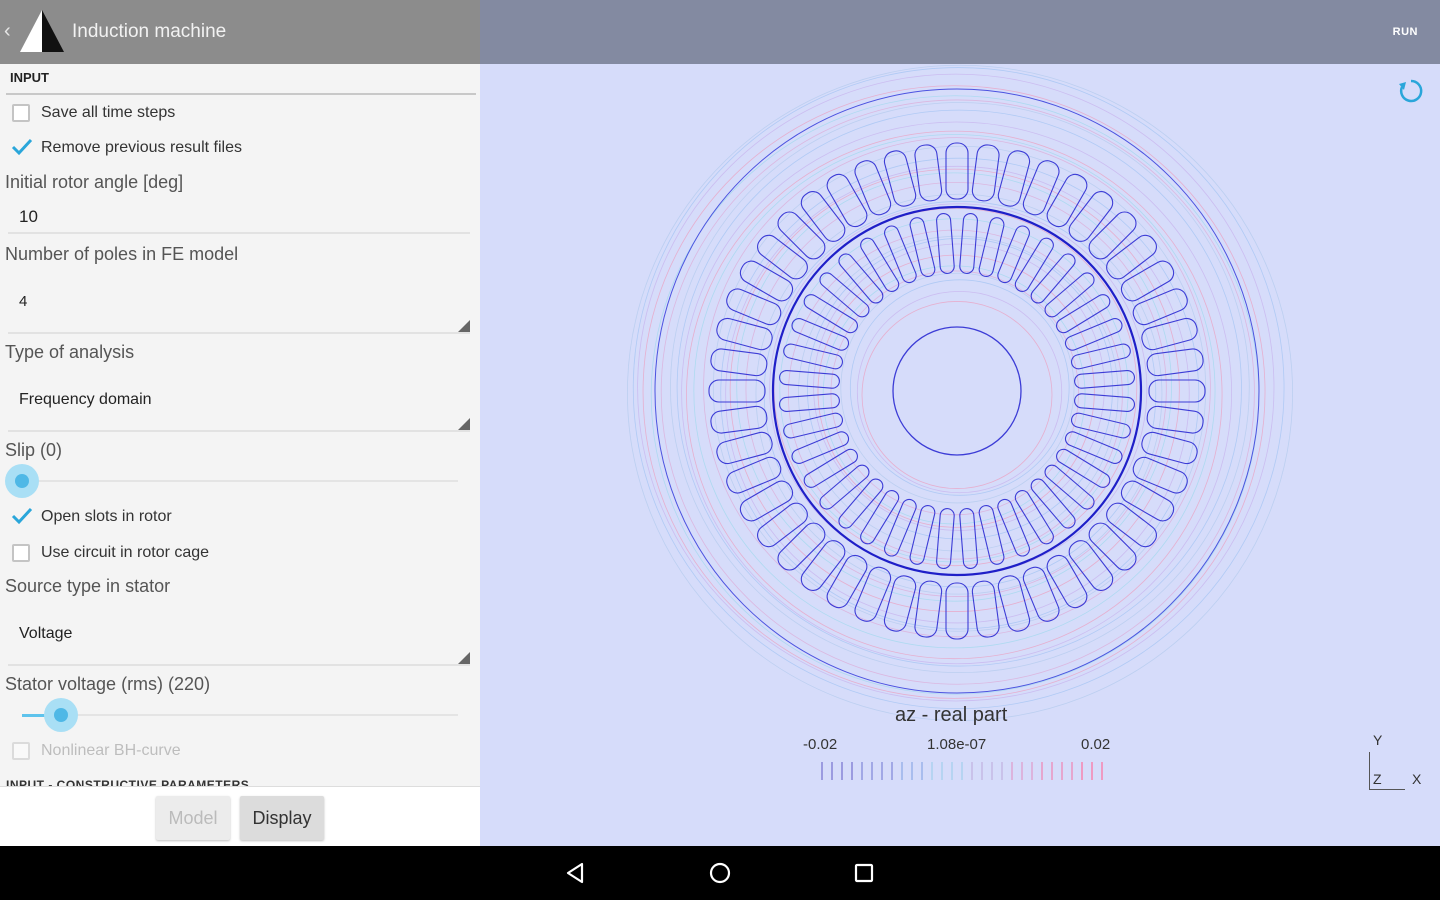 The width and height of the screenshot is (1440, 900). Describe the element at coordinates (820, 744) in the screenshot. I see `colorbar-min-label: -0.02` at that location.